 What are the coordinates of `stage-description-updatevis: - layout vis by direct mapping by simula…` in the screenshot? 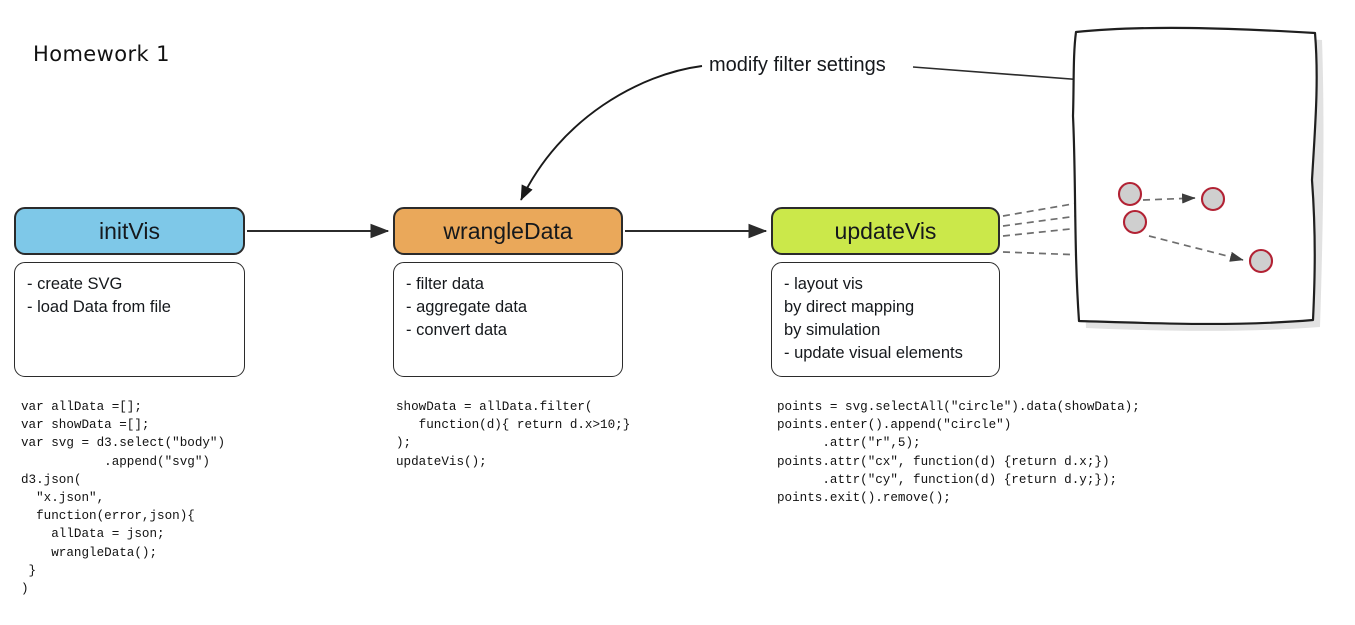 It's located at (885, 319).